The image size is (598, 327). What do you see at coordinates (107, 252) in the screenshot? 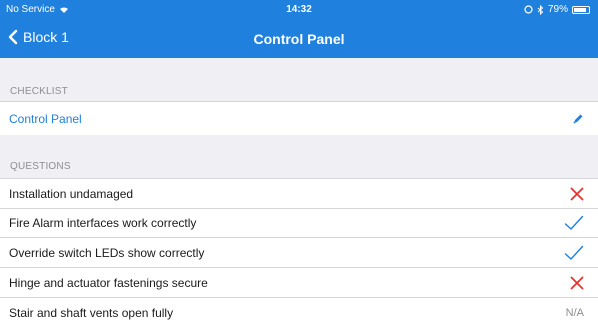
I see `question-label: Override switch LEDs show correctly` at bounding box center [107, 252].